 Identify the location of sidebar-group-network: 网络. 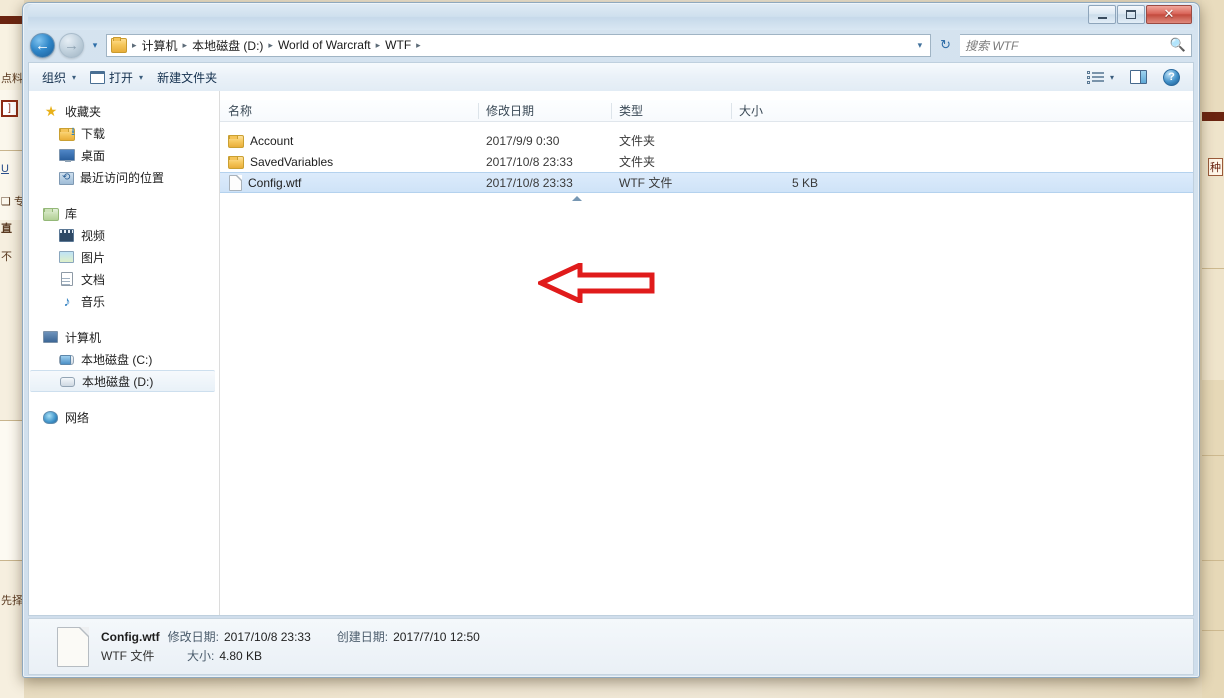
(124, 417).